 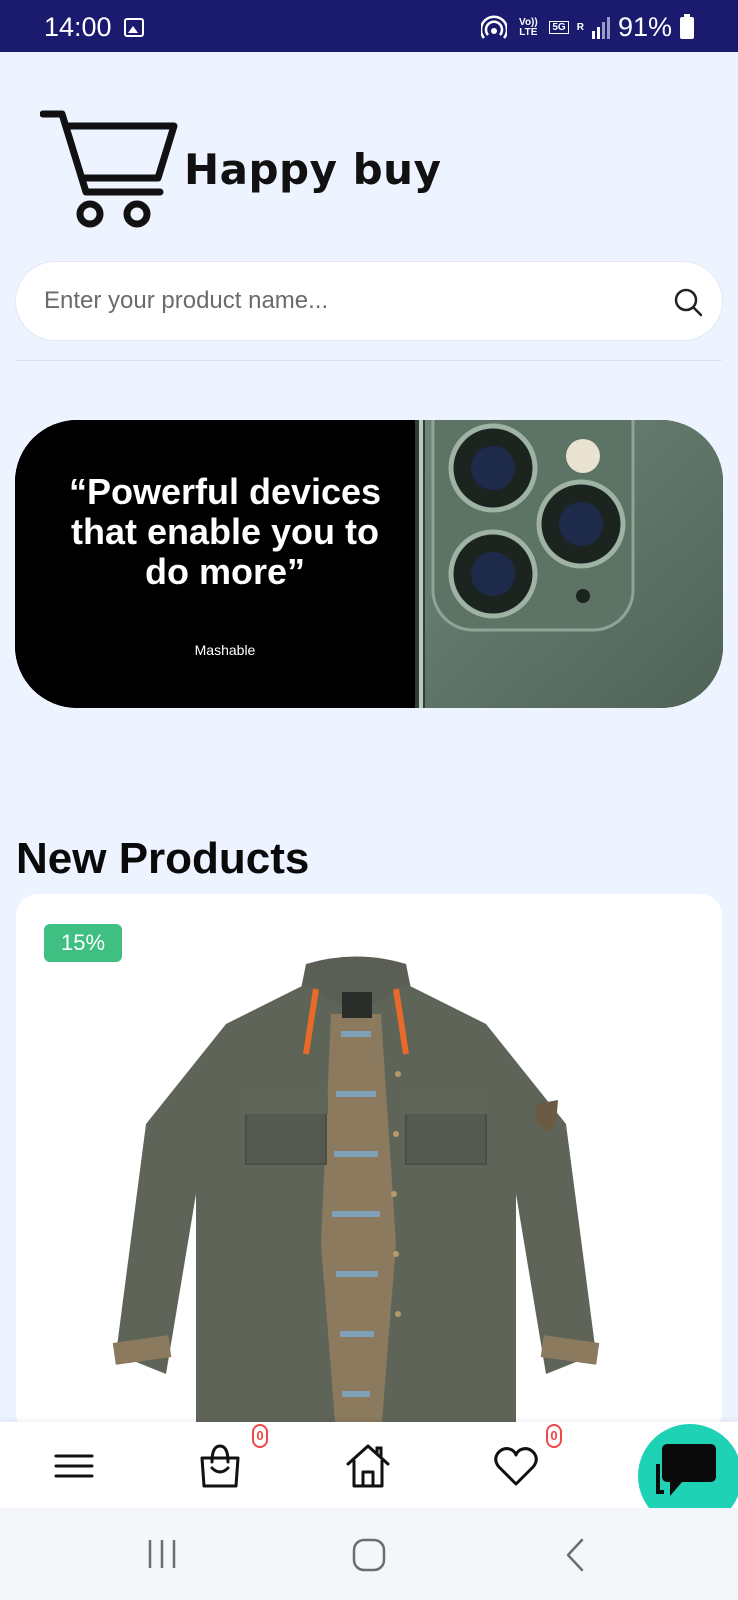 I want to click on phone-camera-image, so click(x=569, y=564).